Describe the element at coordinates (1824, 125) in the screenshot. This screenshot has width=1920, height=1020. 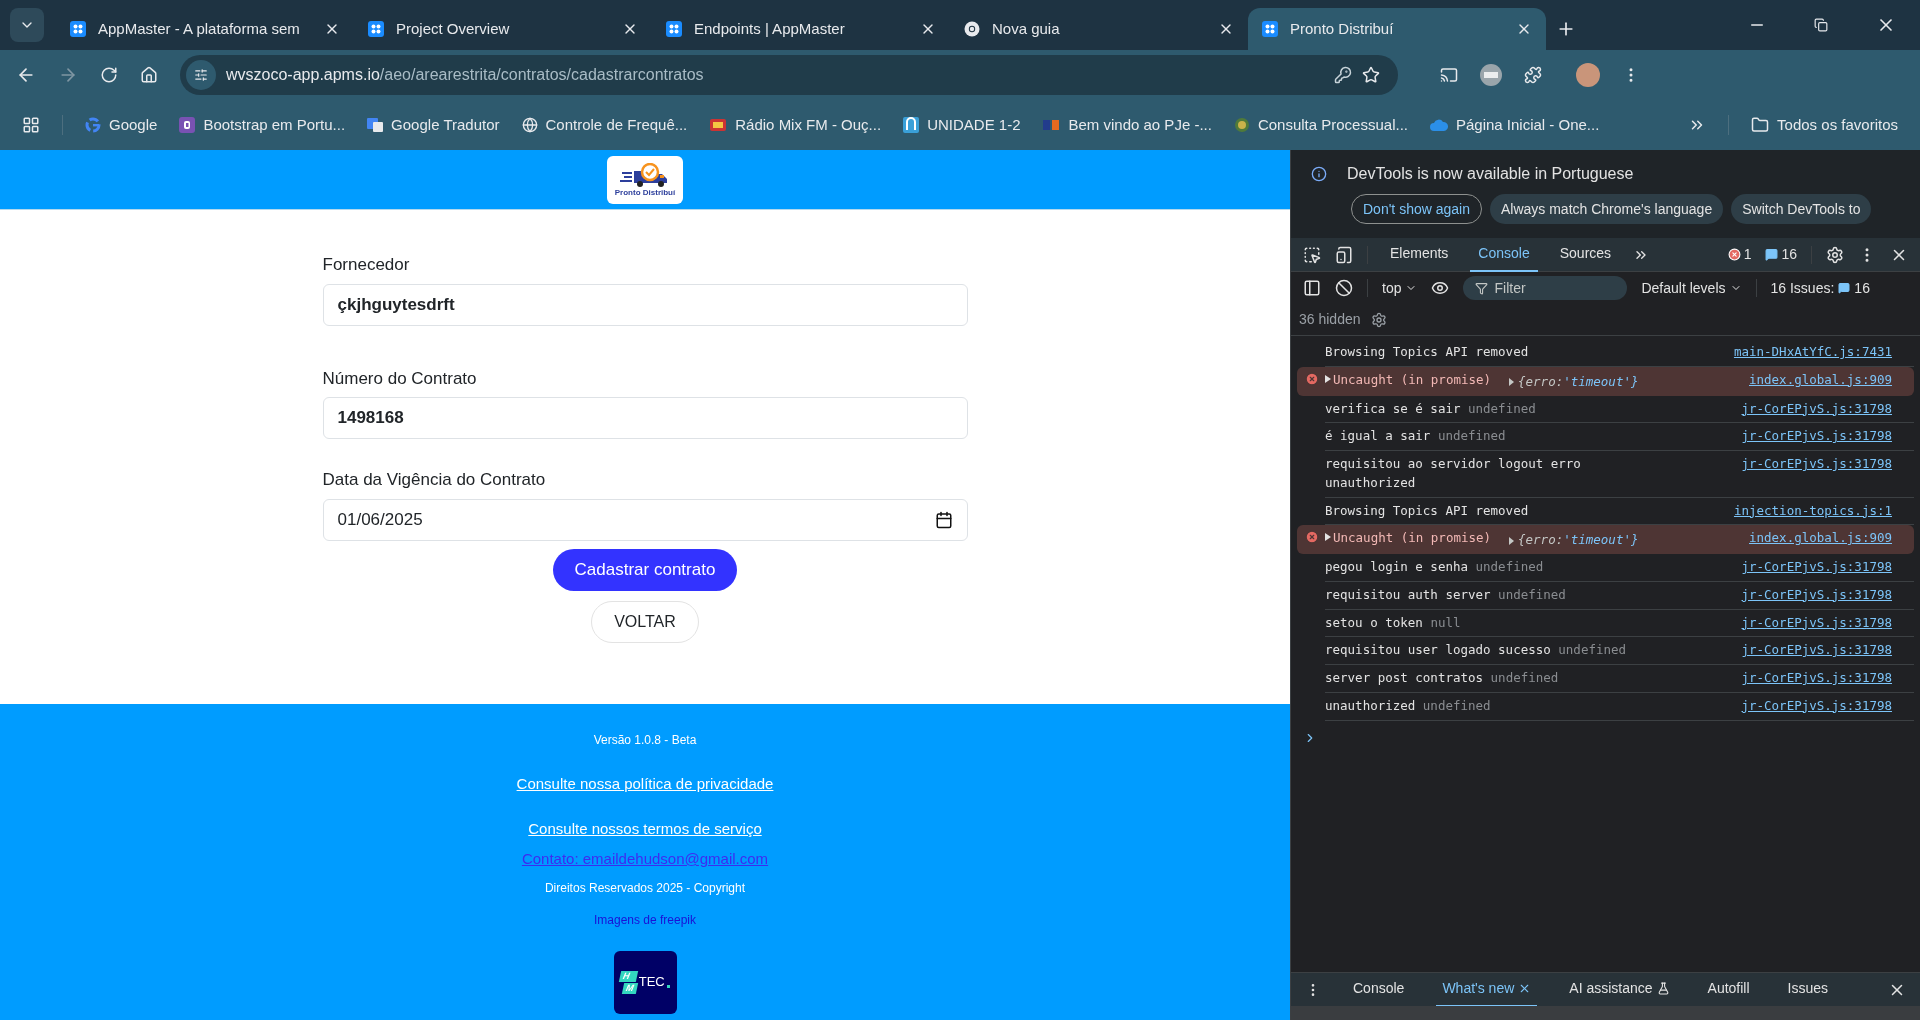
I see `all-bookmarks: Todos os favoritos` at that location.